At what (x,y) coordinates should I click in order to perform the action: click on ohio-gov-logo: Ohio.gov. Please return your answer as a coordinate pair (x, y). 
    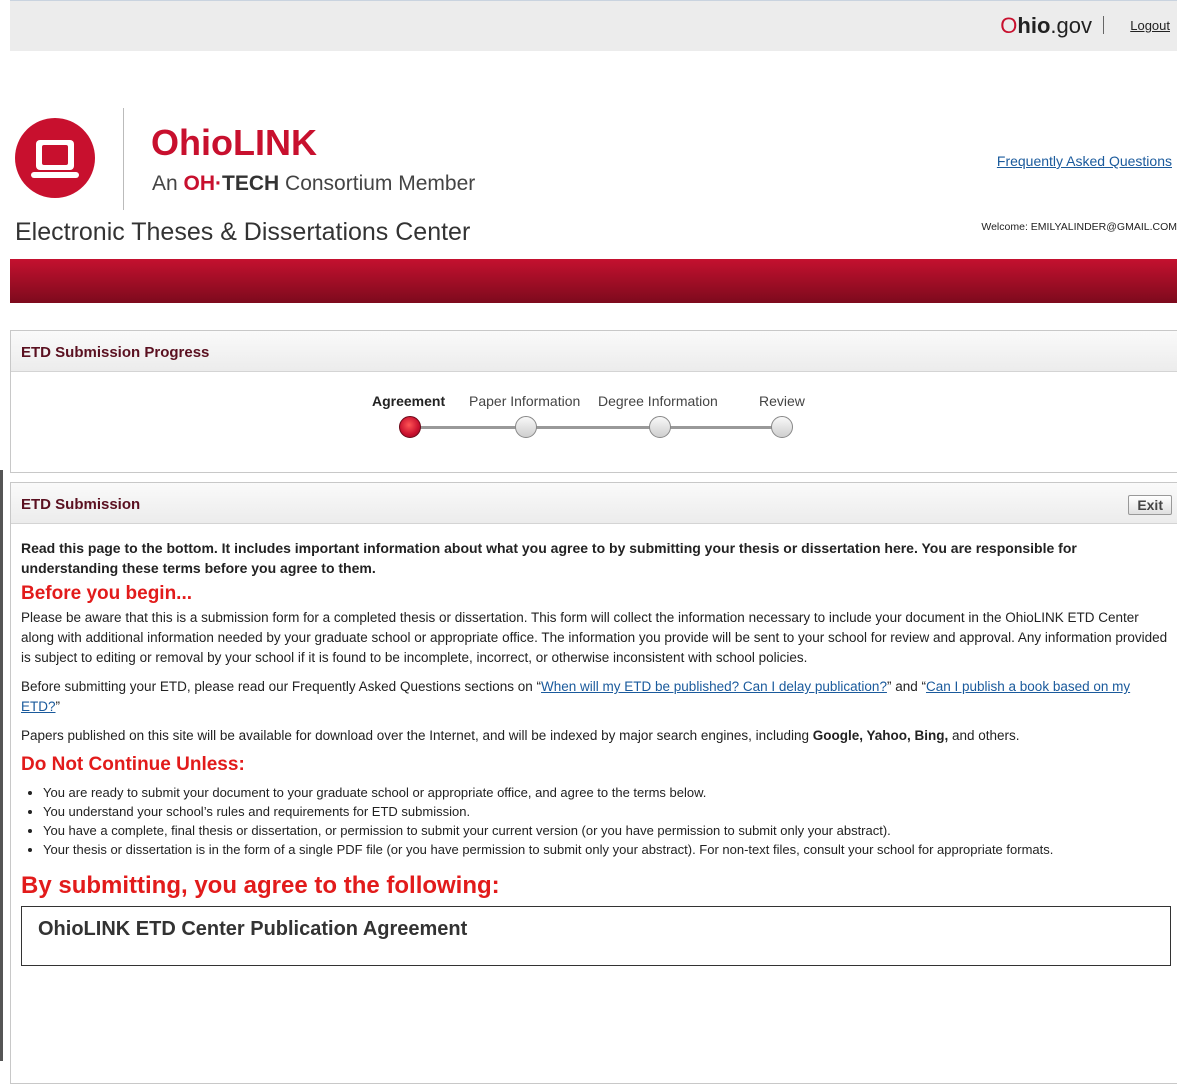
    Looking at the image, I should click on (1046, 26).